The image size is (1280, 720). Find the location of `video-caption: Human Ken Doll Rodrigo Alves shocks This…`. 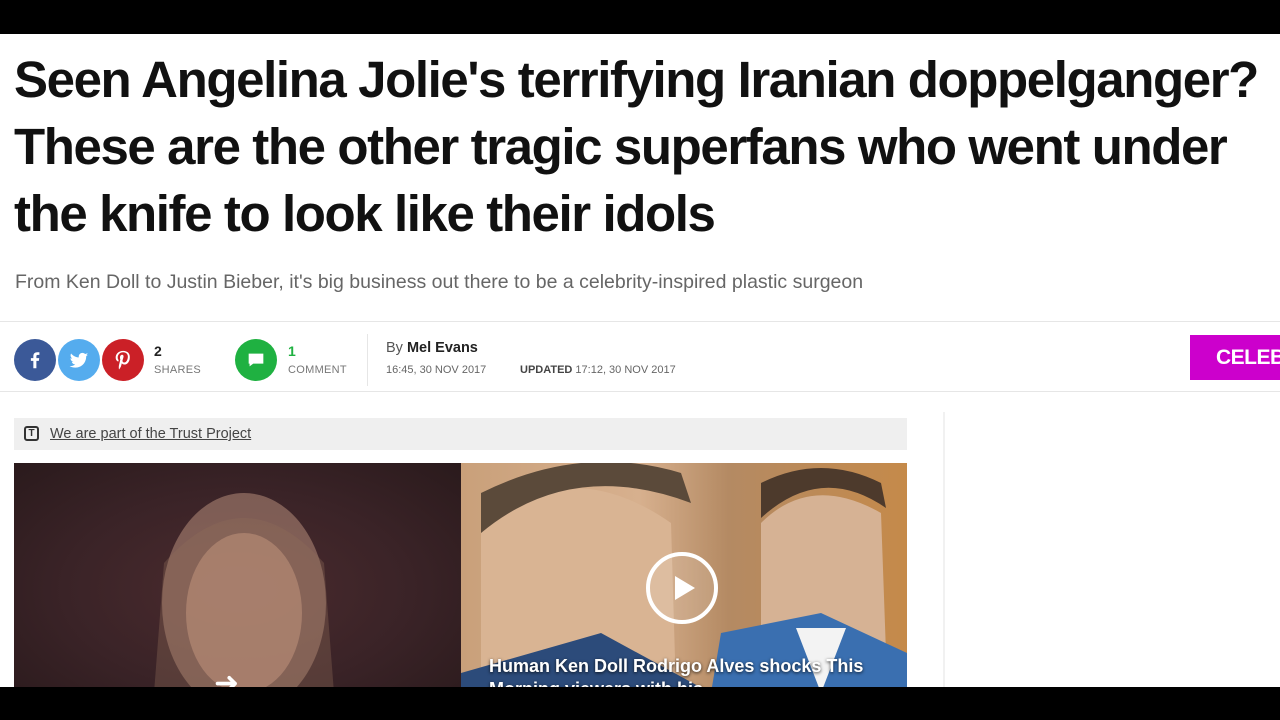

video-caption: Human Ken Doll Rodrigo Alves shocks This… is located at coordinates (676, 671).